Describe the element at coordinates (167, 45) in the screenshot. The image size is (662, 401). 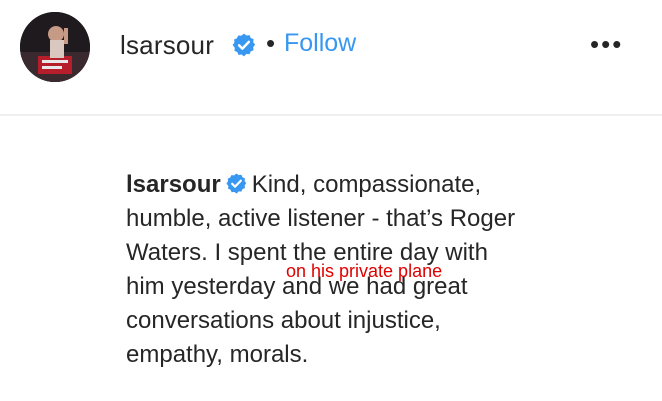
I see `header-username: lsarsour` at that location.